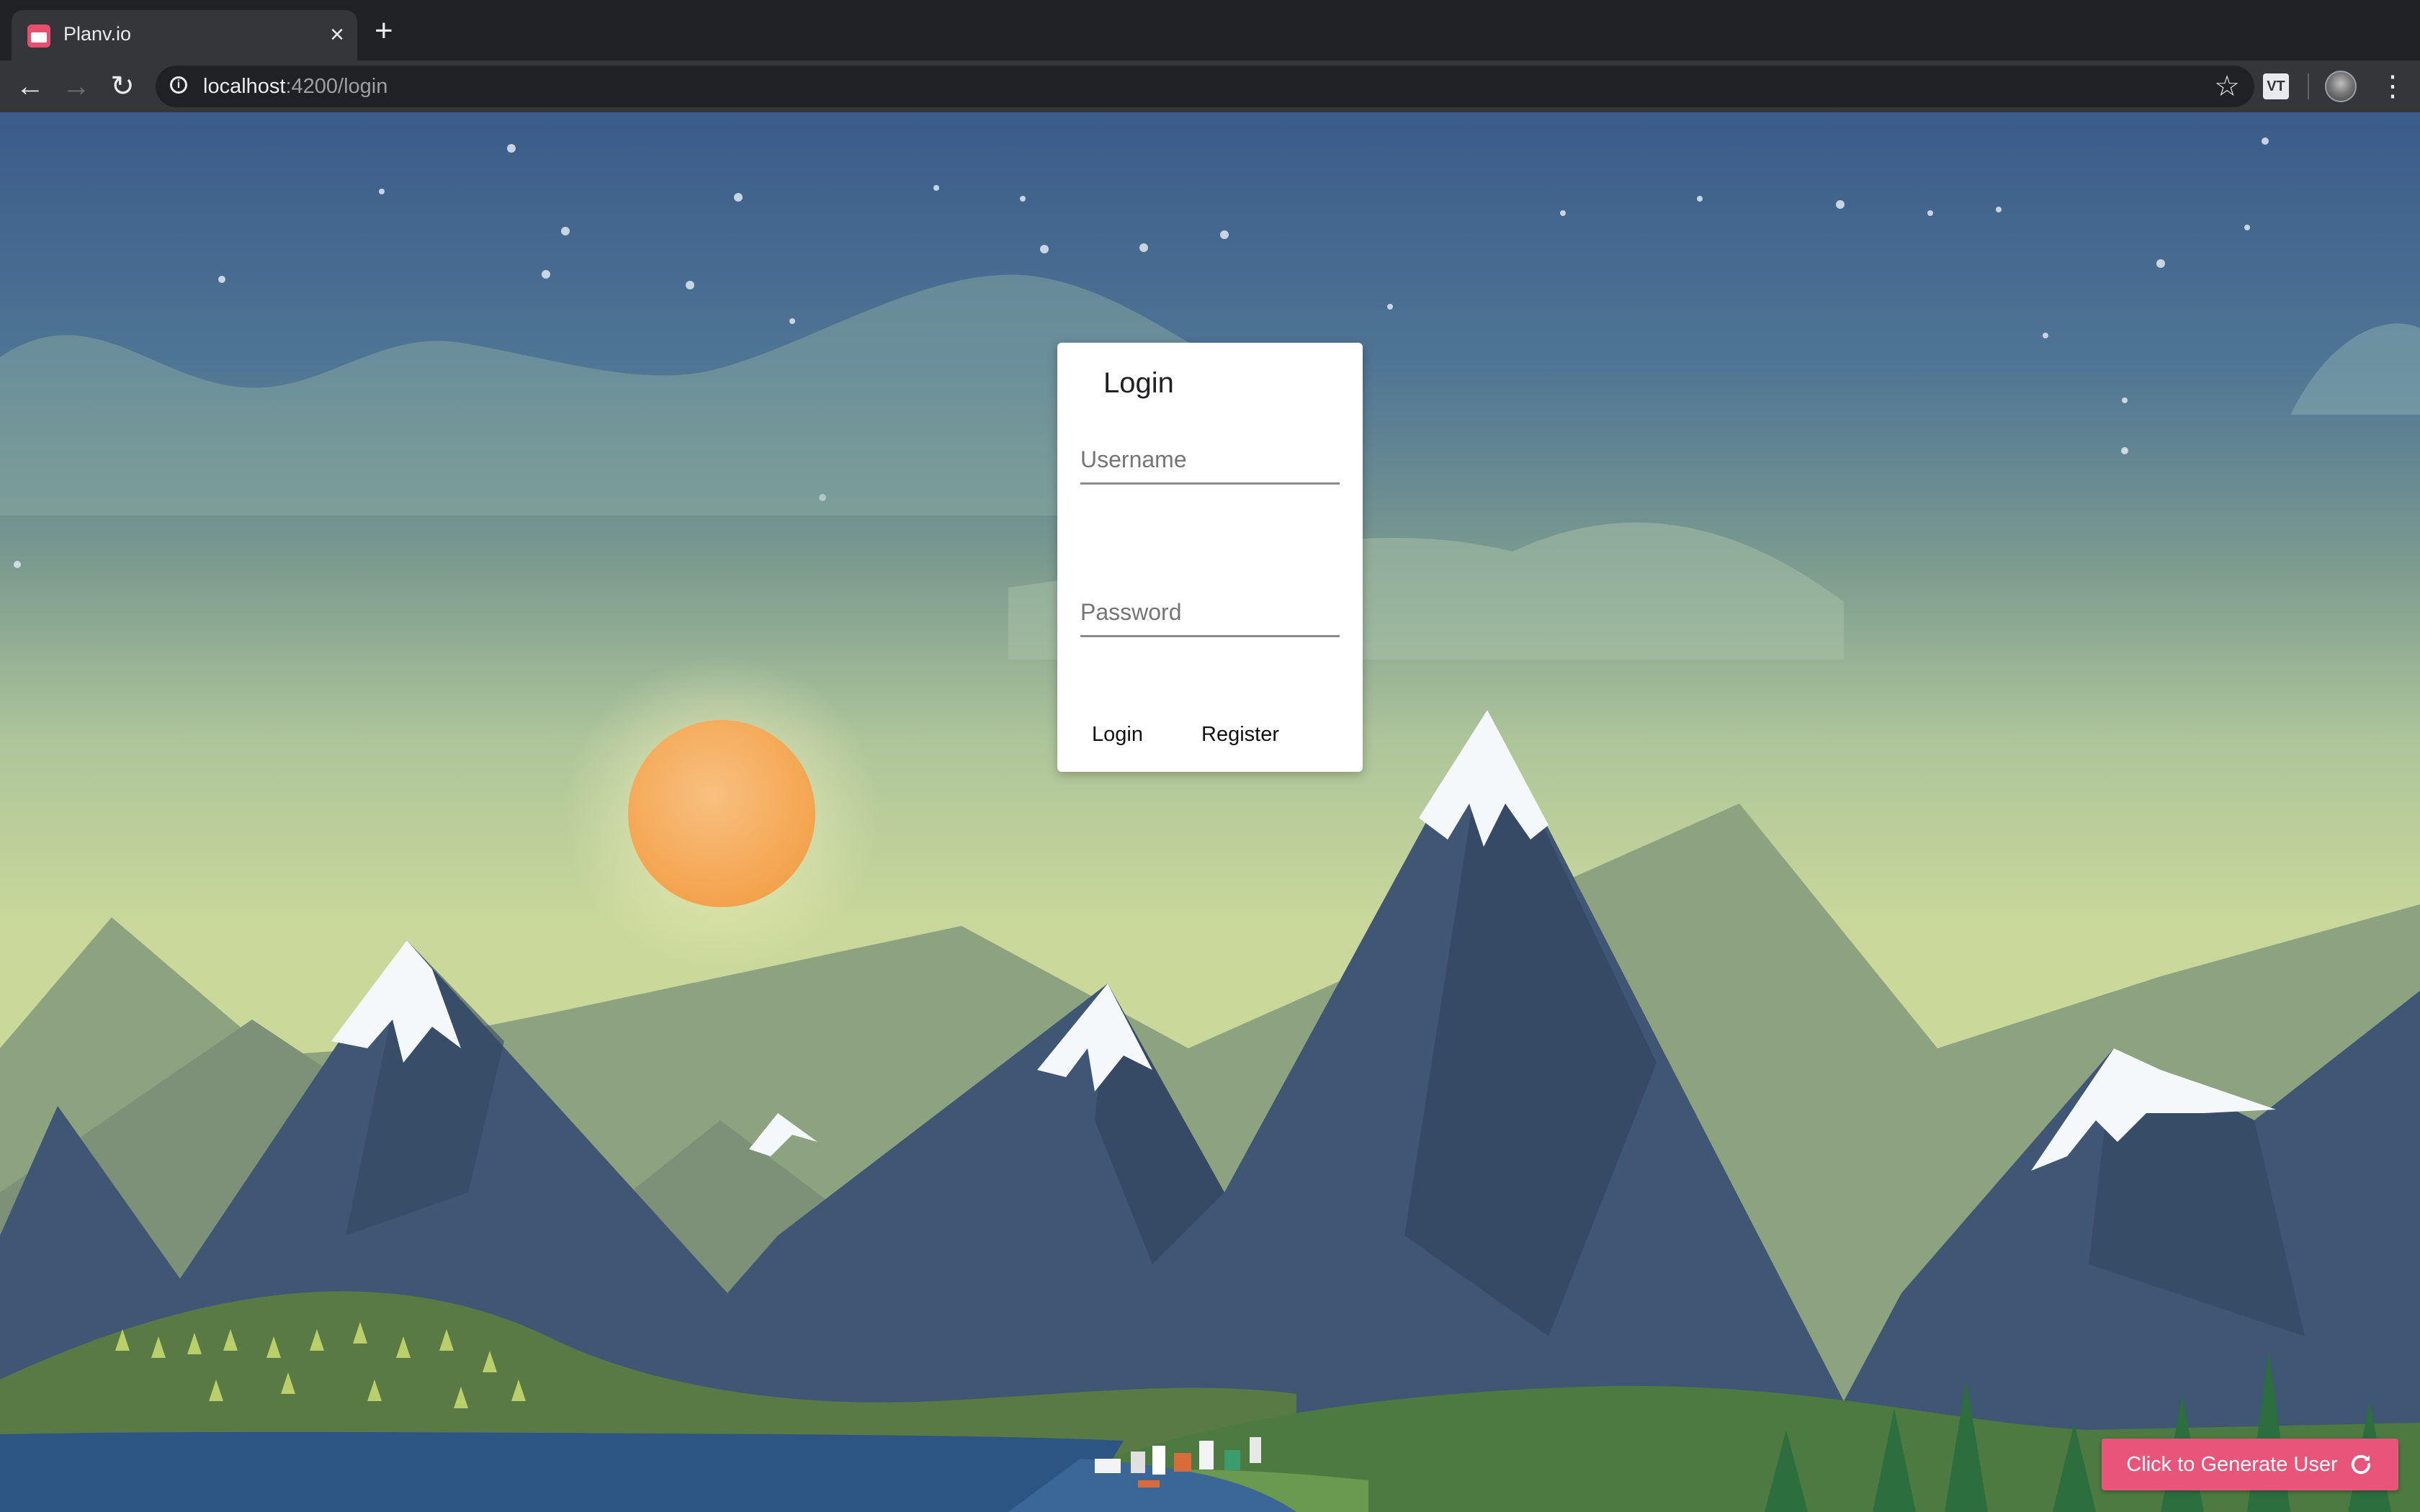 This screenshot has height=1512, width=2420. I want to click on browser-tab: Planv.io ×, so click(185, 35).